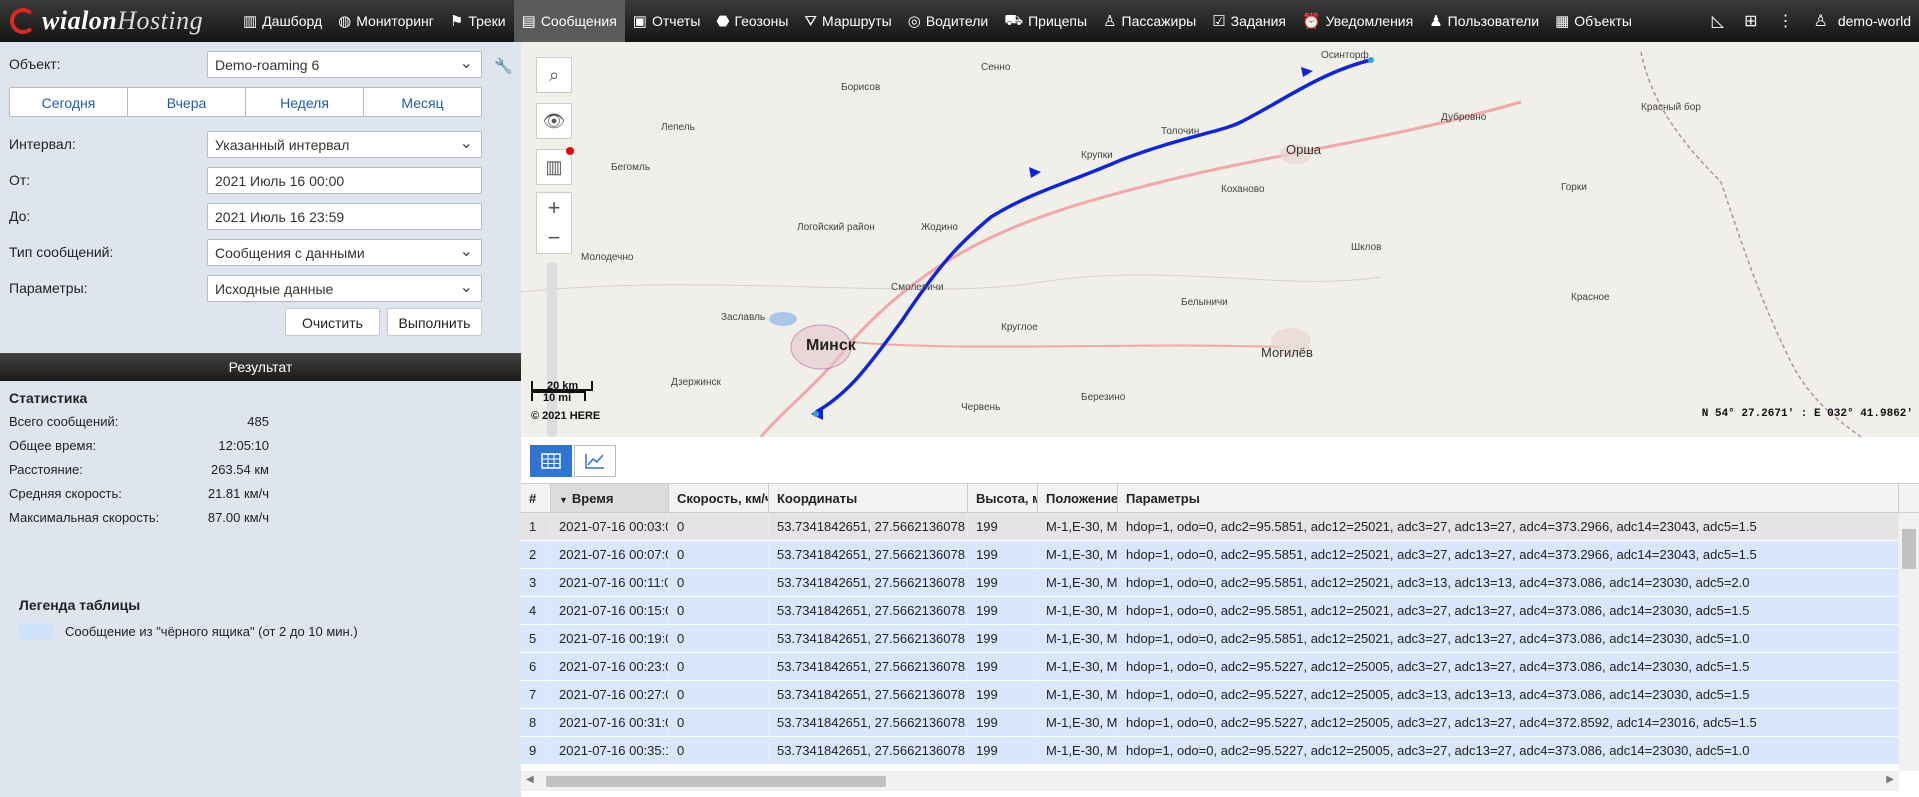 The image size is (1919, 797). I want to click on scroll-left-arrow: ◀, so click(530, 779).